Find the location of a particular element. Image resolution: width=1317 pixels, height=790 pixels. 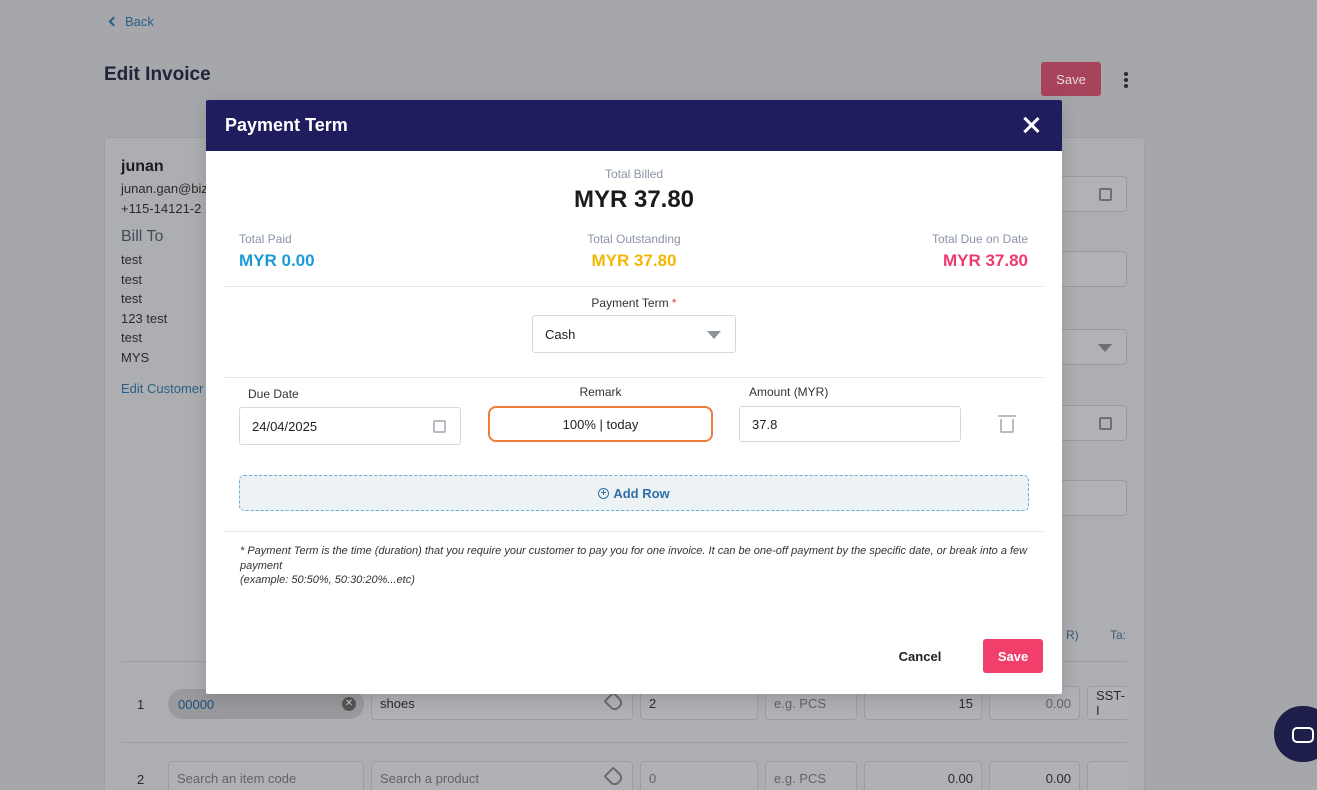

total-due-value: MYR 37.80 is located at coordinates (985, 260).